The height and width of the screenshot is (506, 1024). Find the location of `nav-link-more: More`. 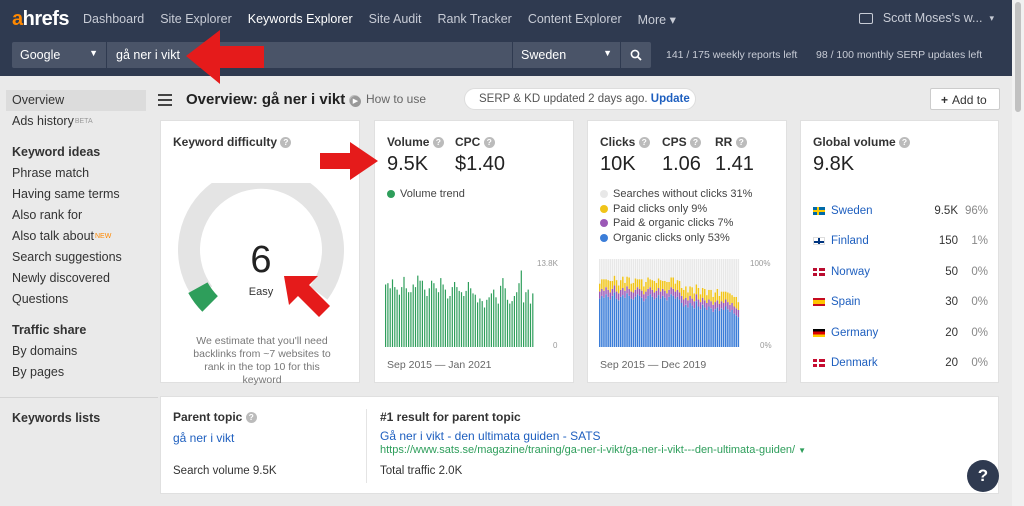

nav-link-more: More is located at coordinates (657, 19).